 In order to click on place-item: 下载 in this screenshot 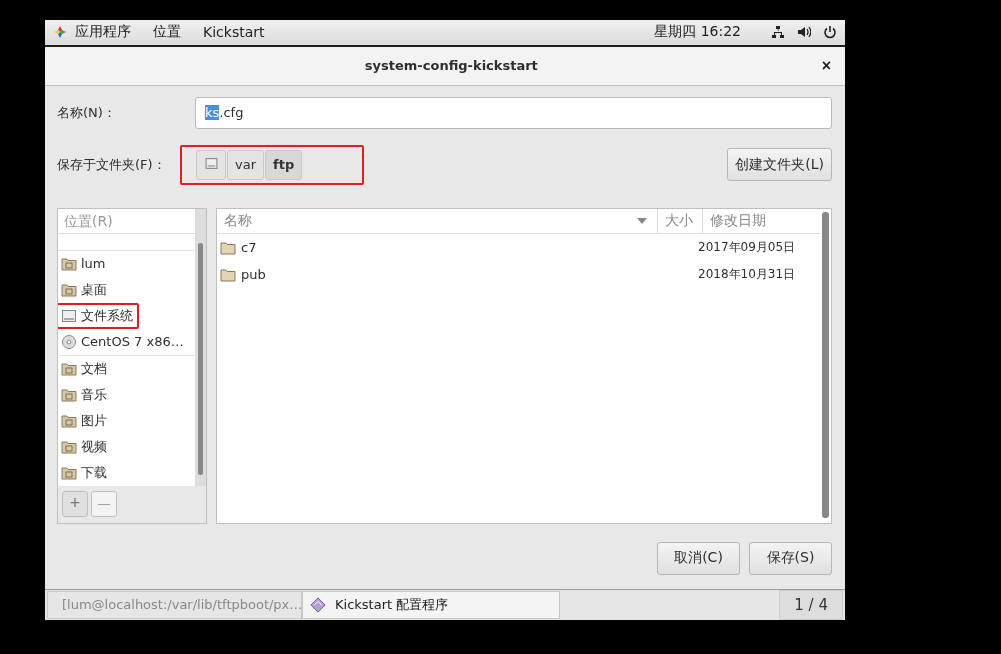, I will do `click(85, 472)`.